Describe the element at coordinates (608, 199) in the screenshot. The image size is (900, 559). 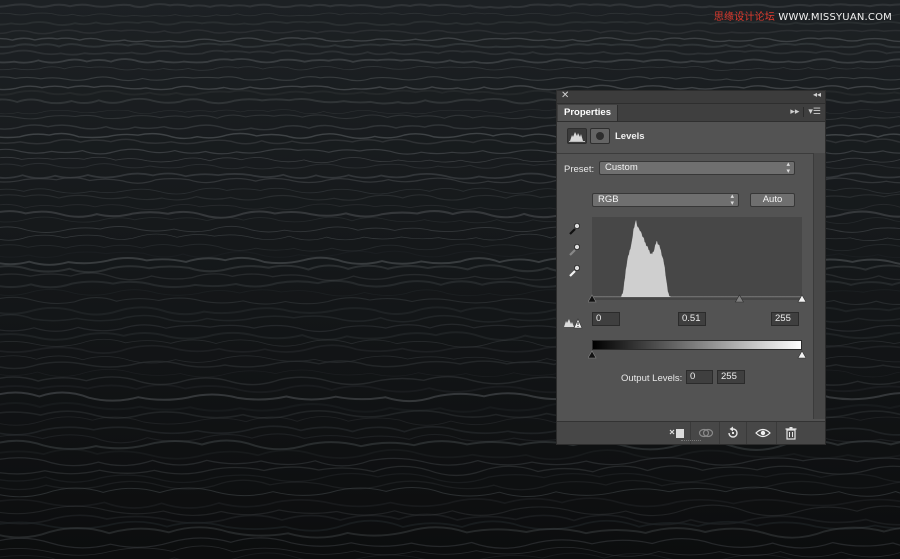
I see `channel-value: RGB` at that location.